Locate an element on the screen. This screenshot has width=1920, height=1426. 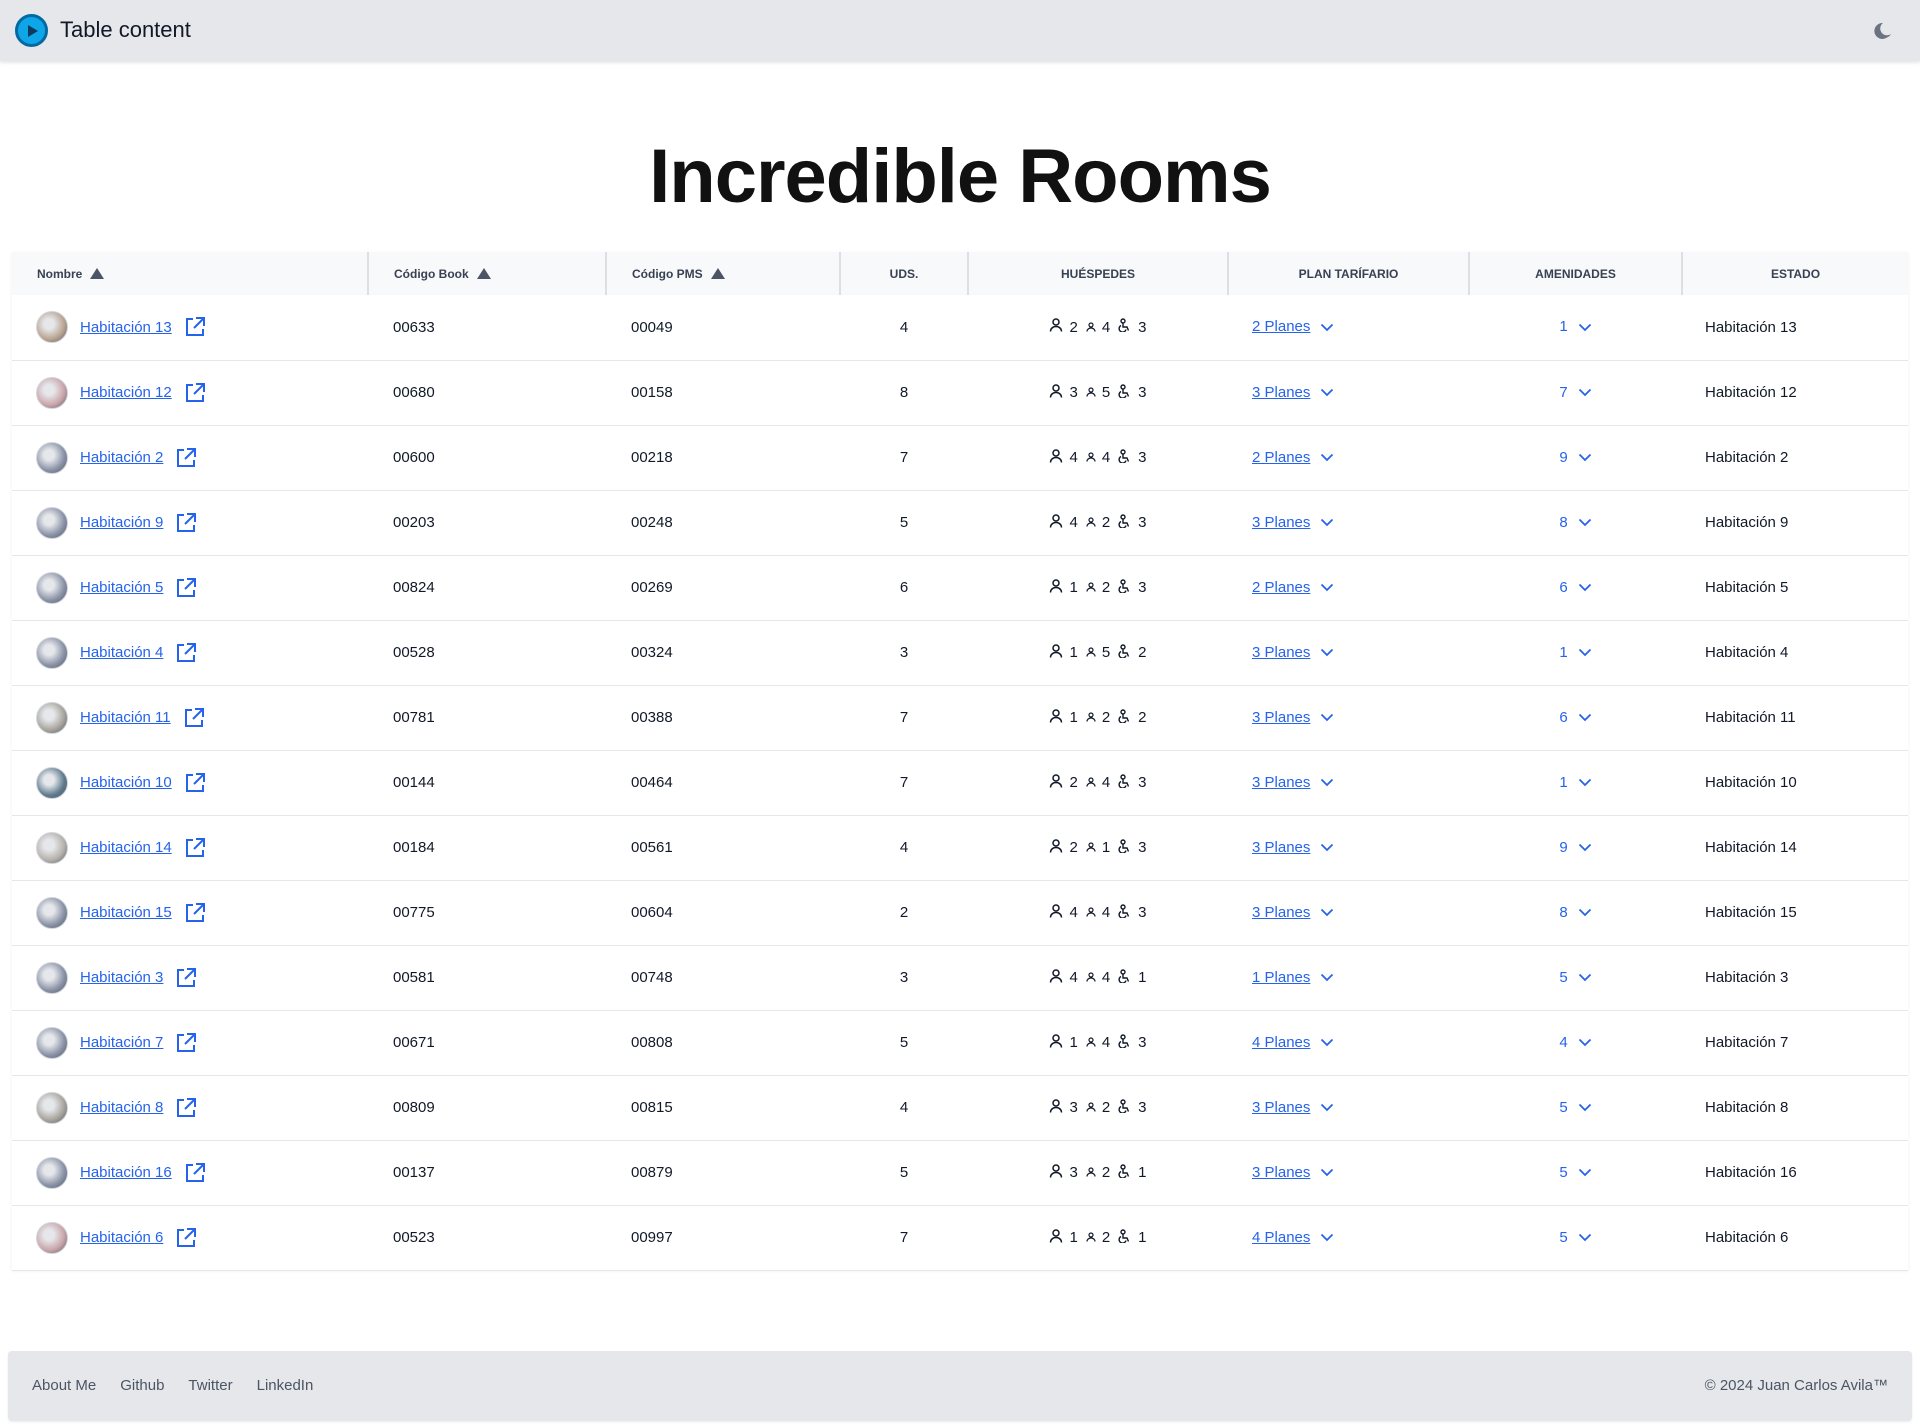
room-name-link: Habitación 2 is located at coordinates (121, 457).